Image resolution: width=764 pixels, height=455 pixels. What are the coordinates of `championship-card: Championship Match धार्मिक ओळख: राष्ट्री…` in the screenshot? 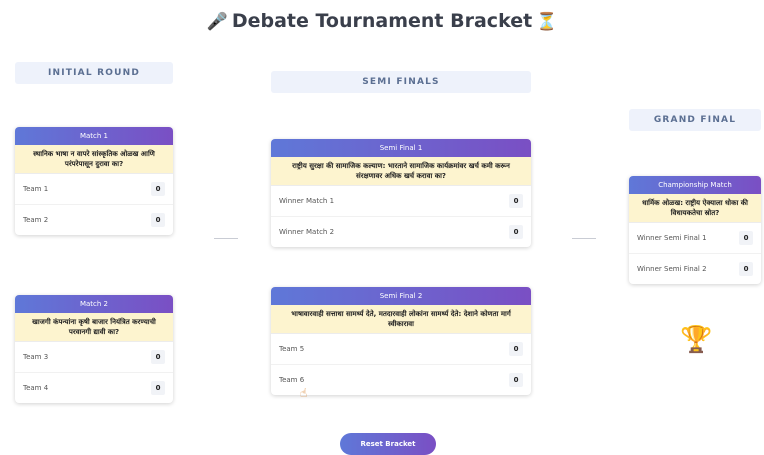 It's located at (695, 230).